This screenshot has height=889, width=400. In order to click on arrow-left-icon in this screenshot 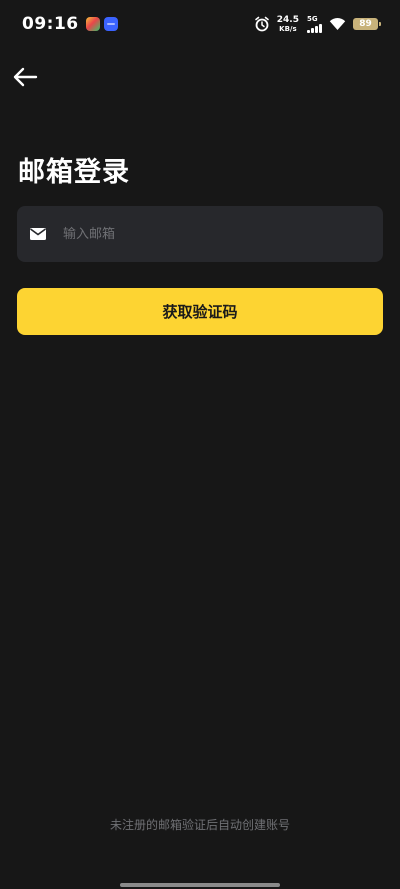, I will do `click(25, 77)`.